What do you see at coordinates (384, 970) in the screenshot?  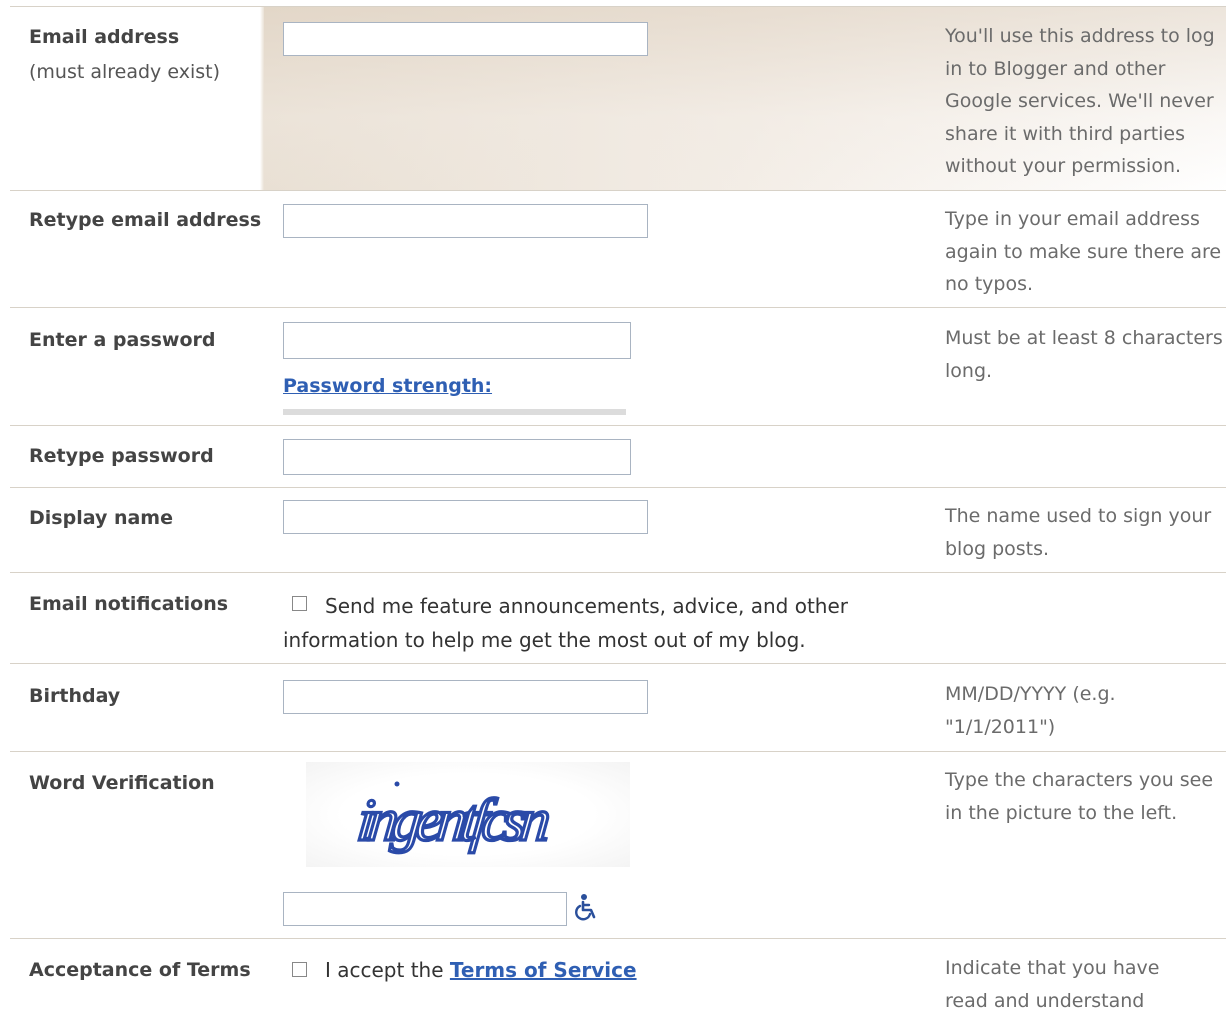 I see `terms-text-prefix: I accept the` at bounding box center [384, 970].